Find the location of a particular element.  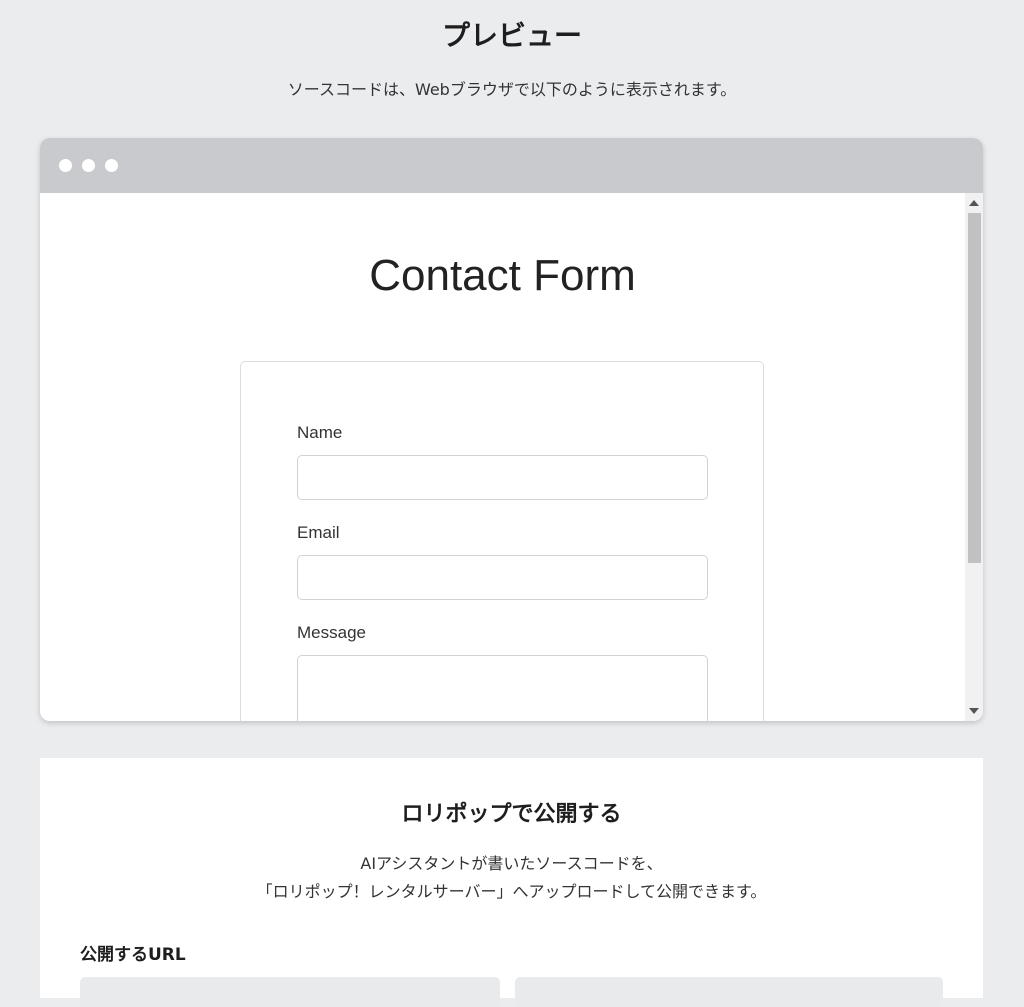

publish-title: ロリポップで公開する is located at coordinates (511, 814).